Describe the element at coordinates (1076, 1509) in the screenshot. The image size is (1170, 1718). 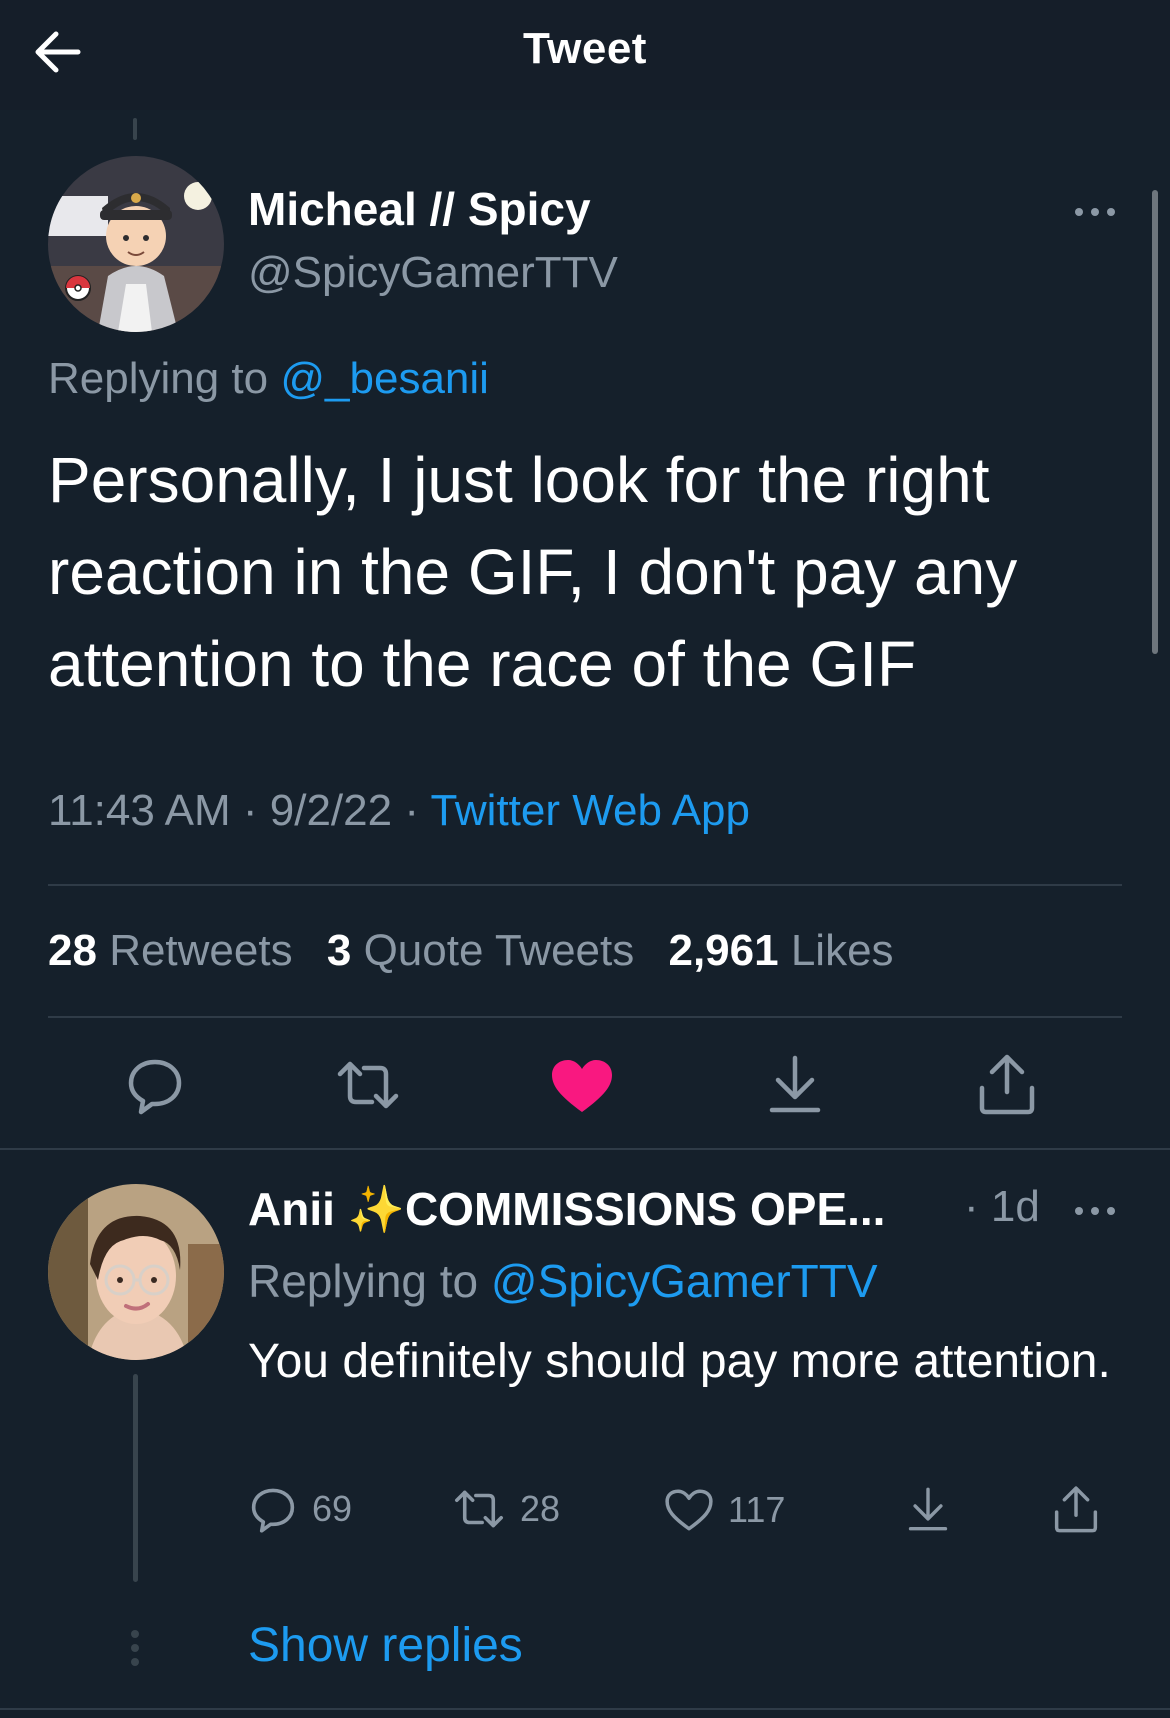
I see `reply-share-icon` at that location.